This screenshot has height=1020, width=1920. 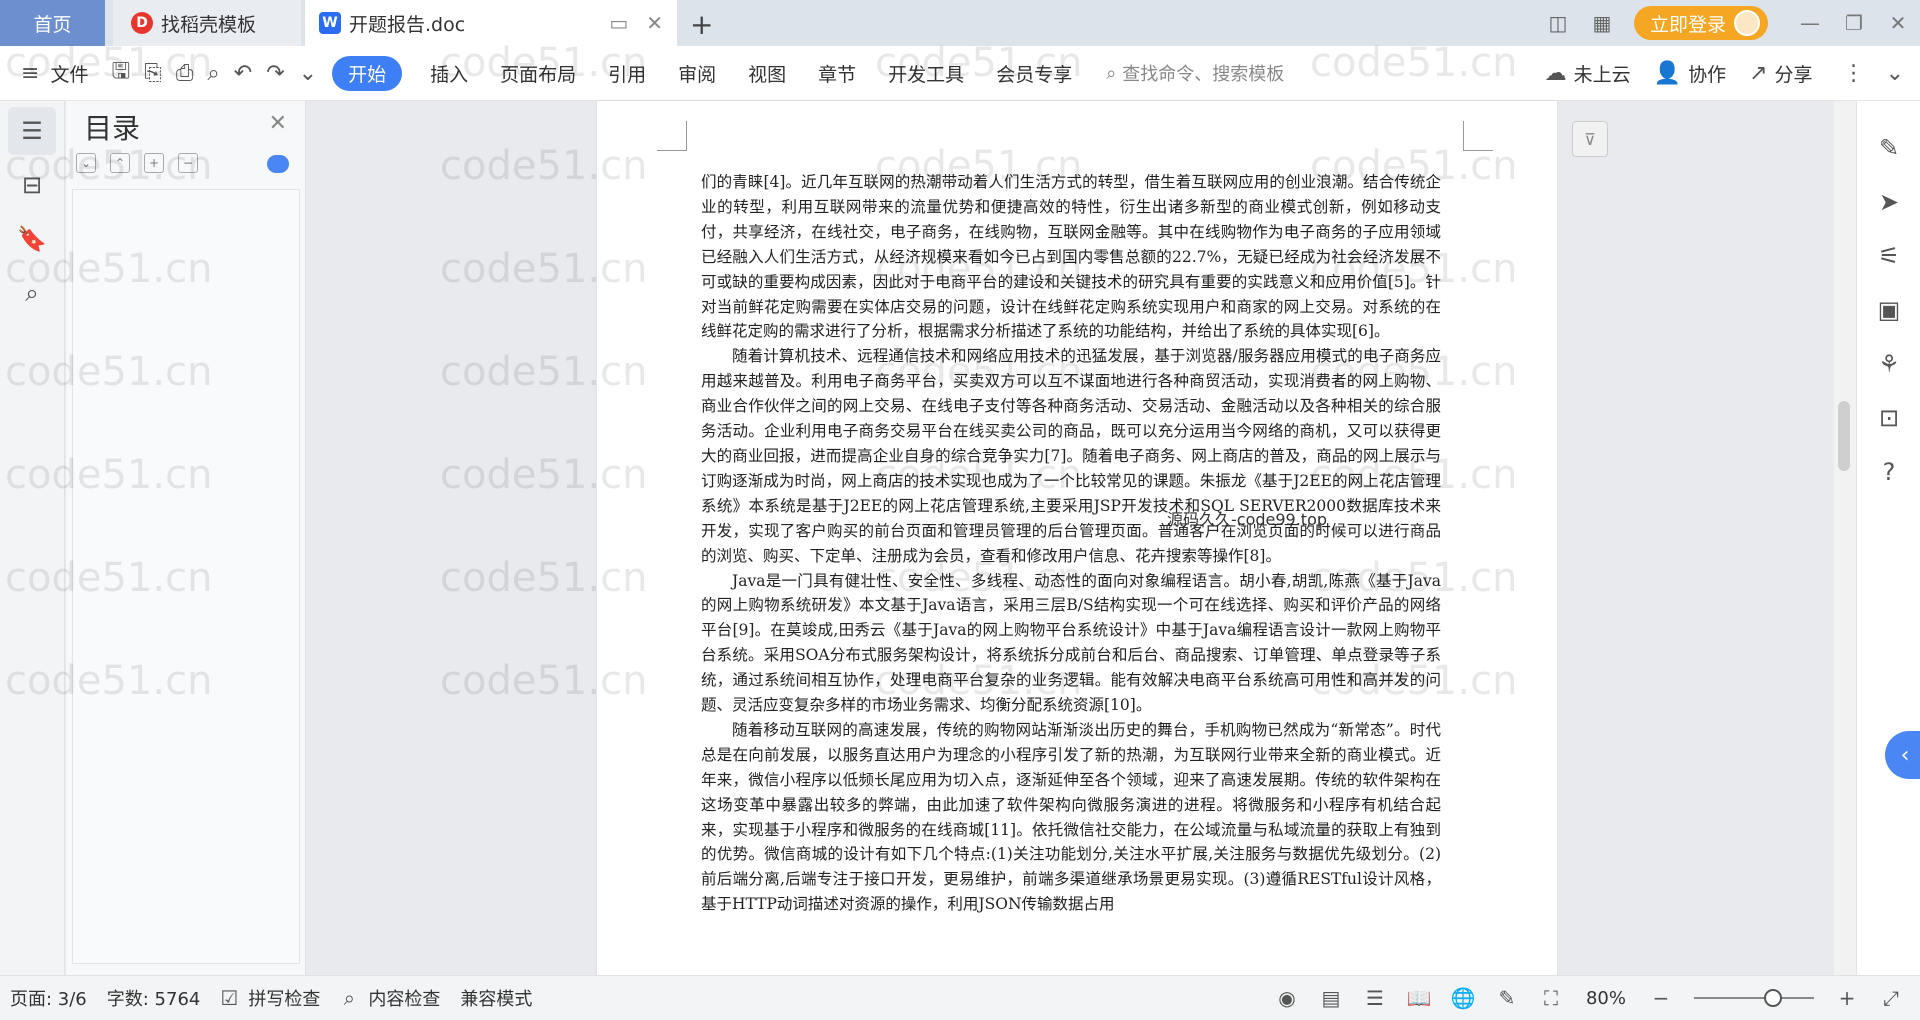 I want to click on select-cursor-icon: ➤, so click(x=1888, y=202).